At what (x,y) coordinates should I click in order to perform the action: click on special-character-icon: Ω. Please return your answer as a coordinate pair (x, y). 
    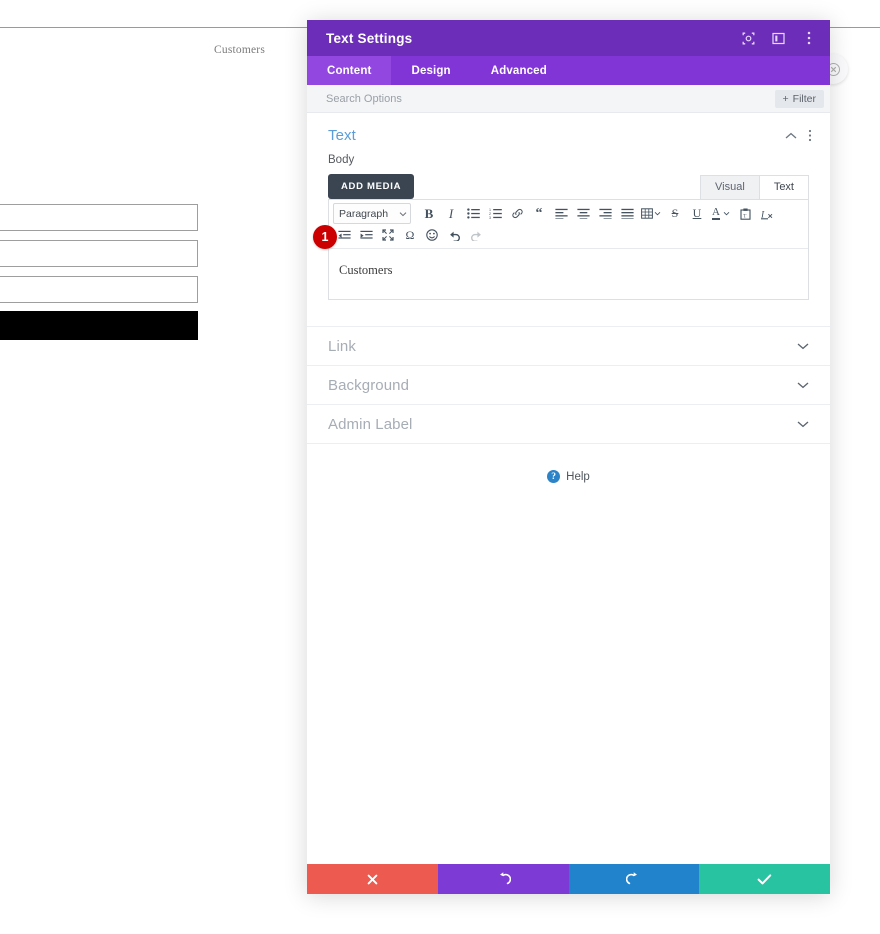
    Looking at the image, I should click on (410, 235).